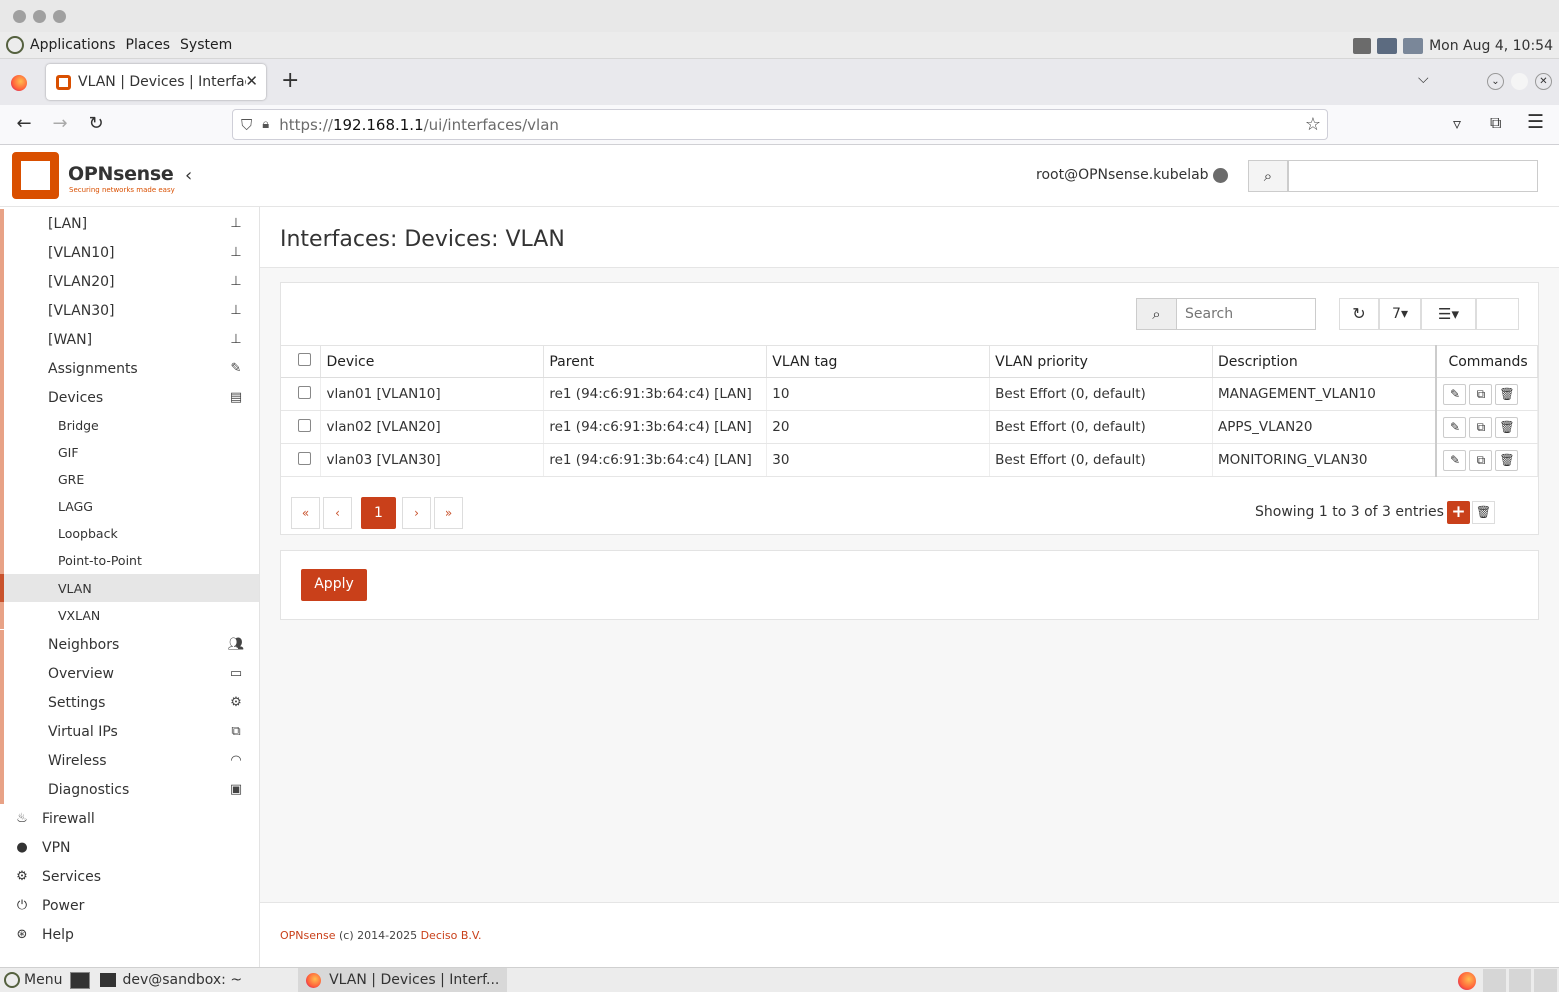  What do you see at coordinates (15, 45) in the screenshot?
I see `distro-logo-icon` at bounding box center [15, 45].